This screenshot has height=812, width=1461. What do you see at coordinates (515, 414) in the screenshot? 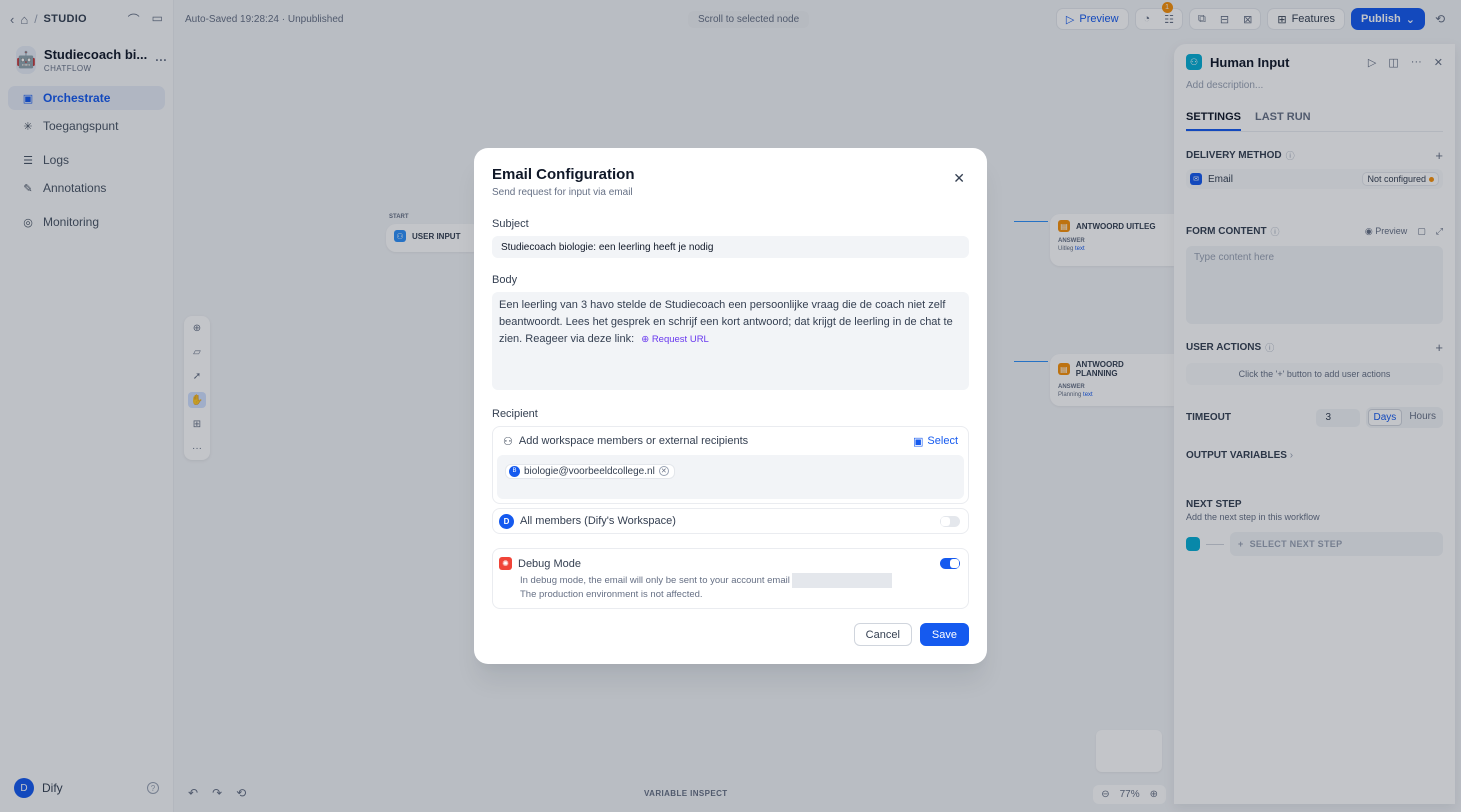
I see `recipient-label: Recipient` at bounding box center [515, 414].